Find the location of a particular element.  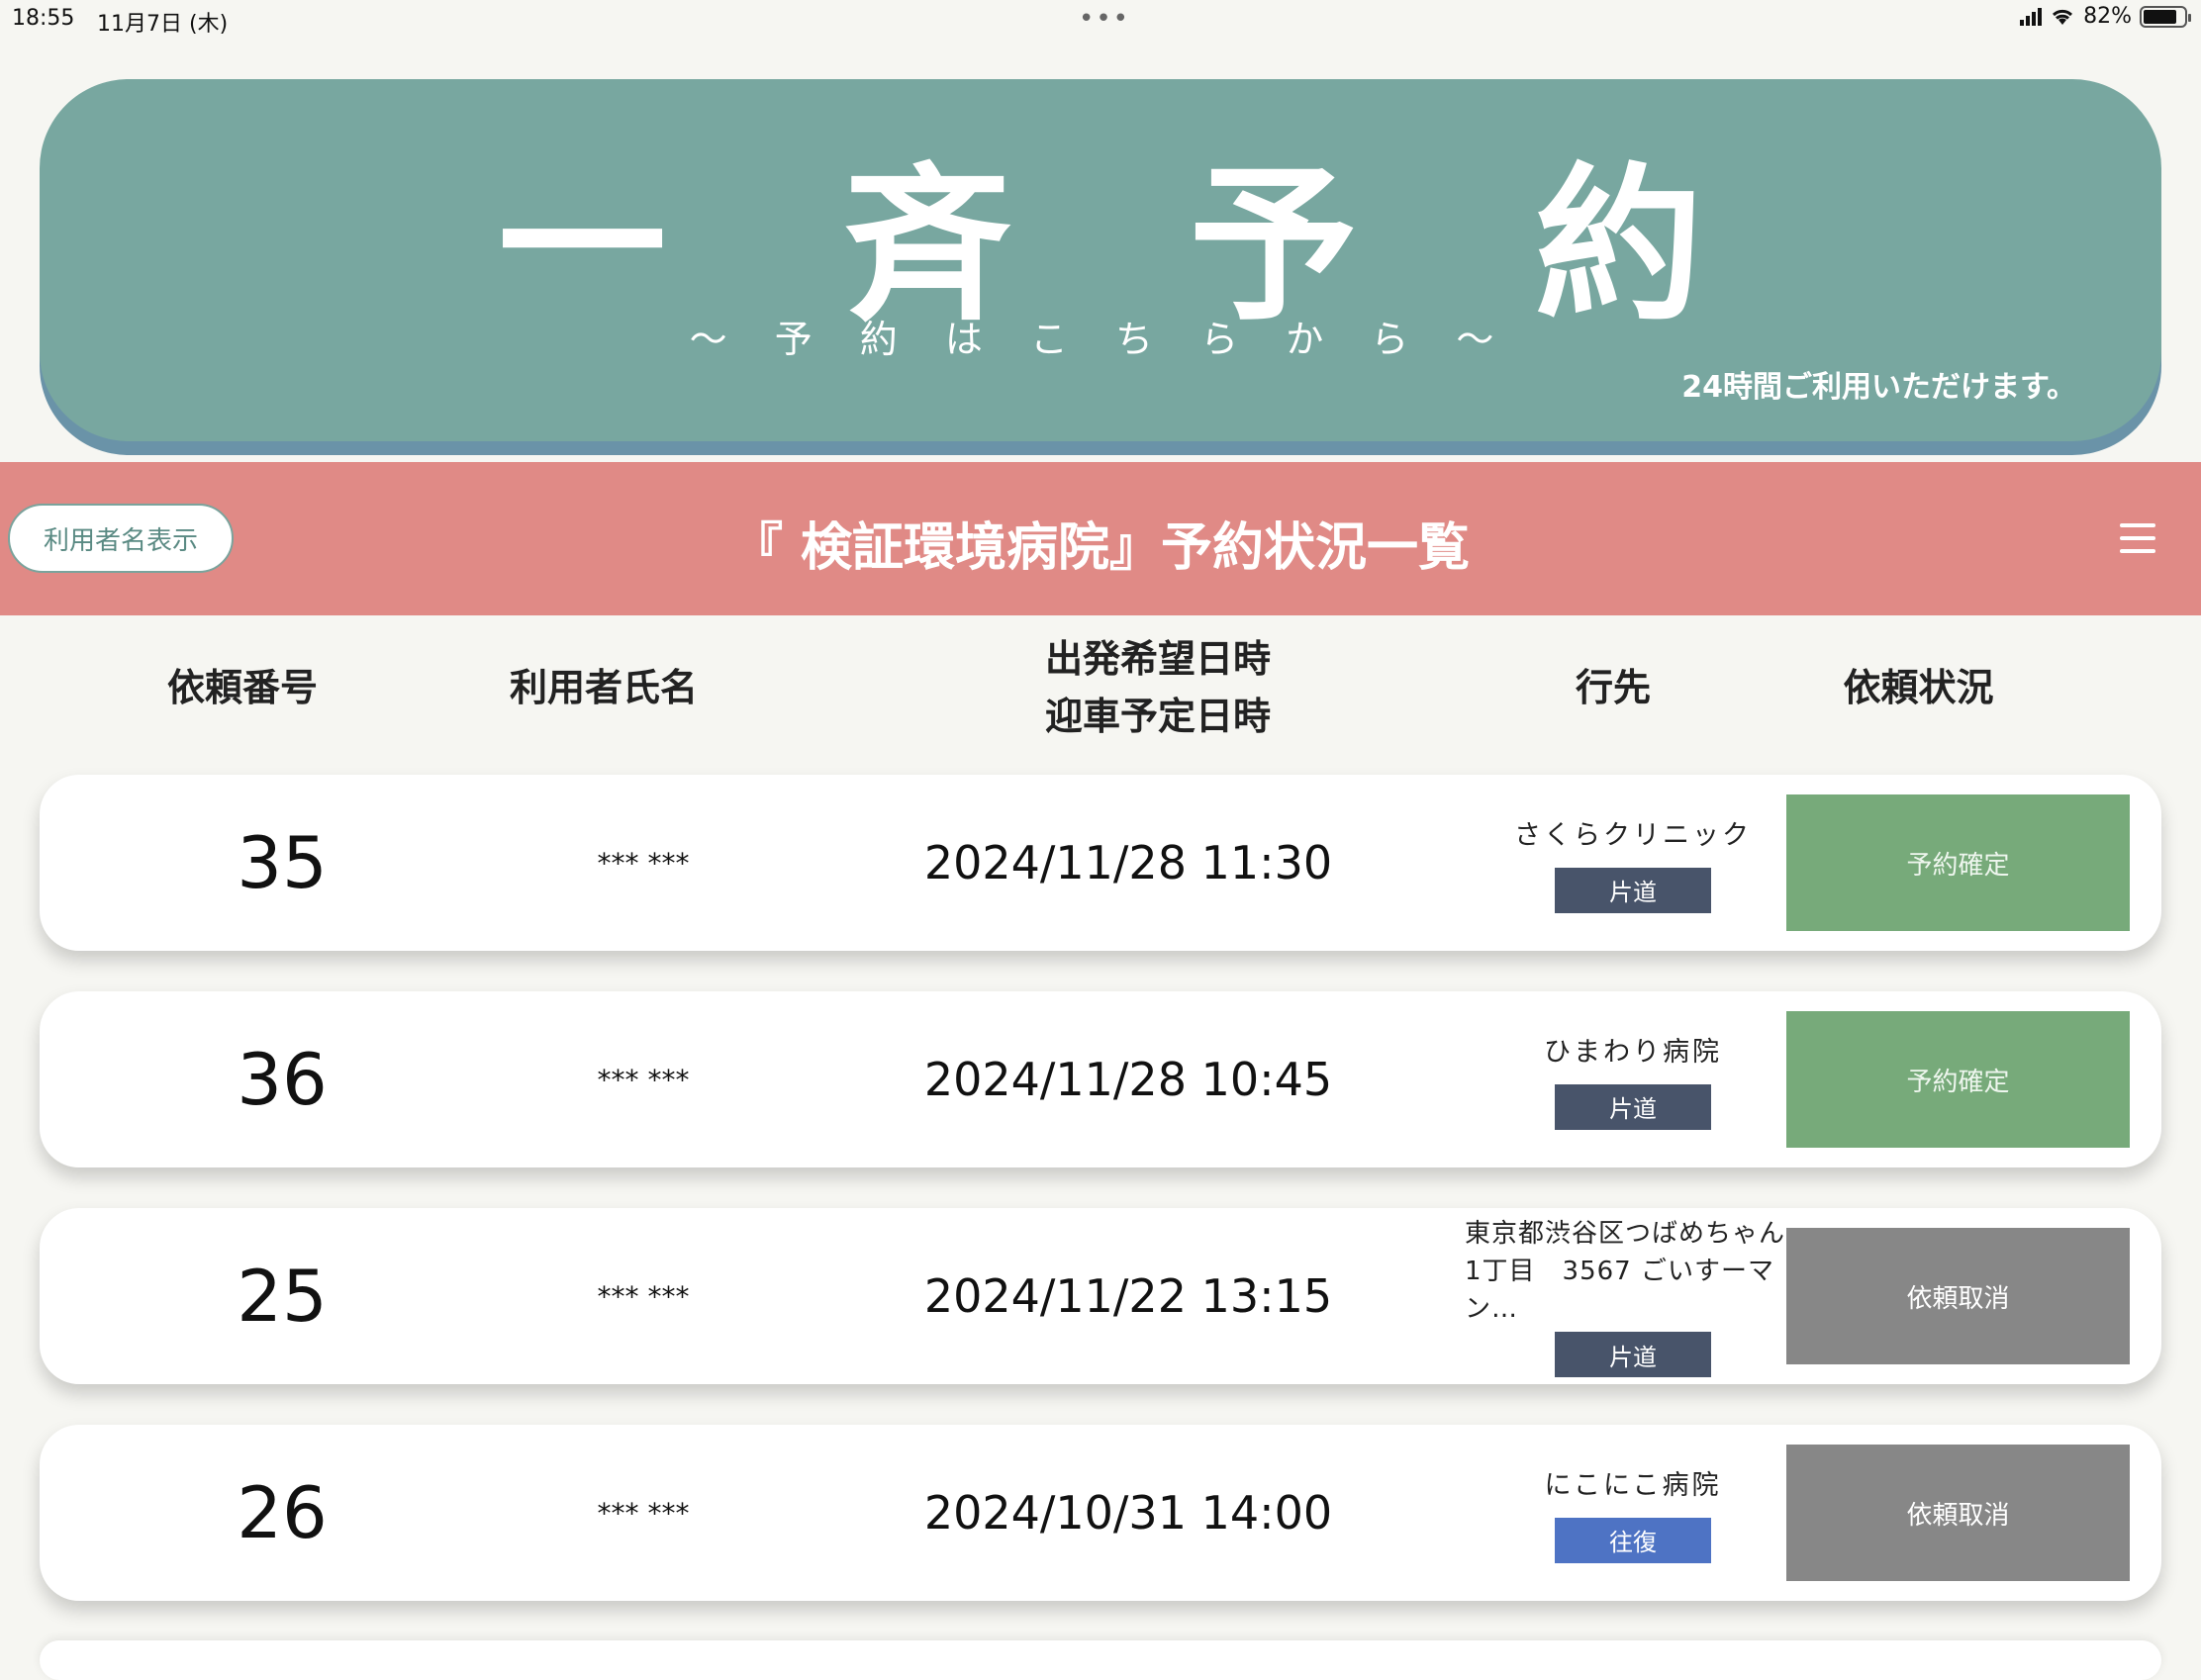

status-time: 18:55 is located at coordinates (43, 18).